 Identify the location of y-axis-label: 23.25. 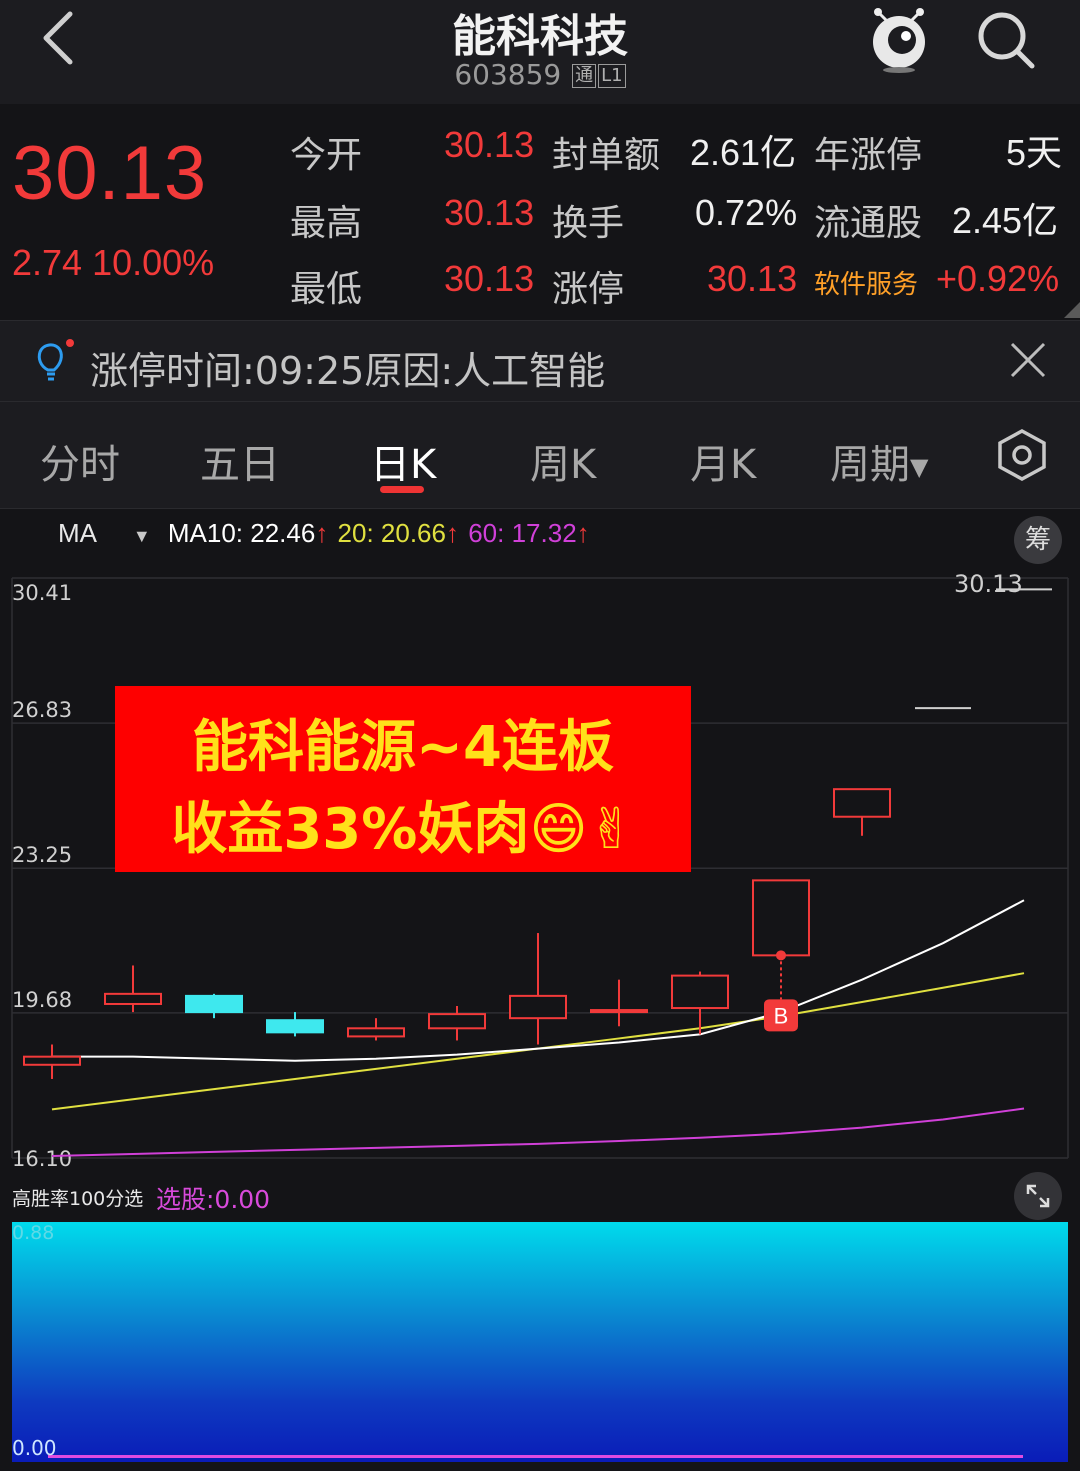
(42, 855).